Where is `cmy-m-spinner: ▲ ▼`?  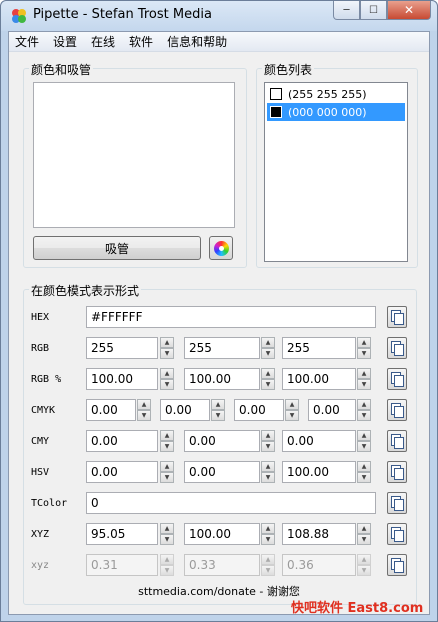
cmy-m-spinner: ▲ ▼ is located at coordinates (268, 441).